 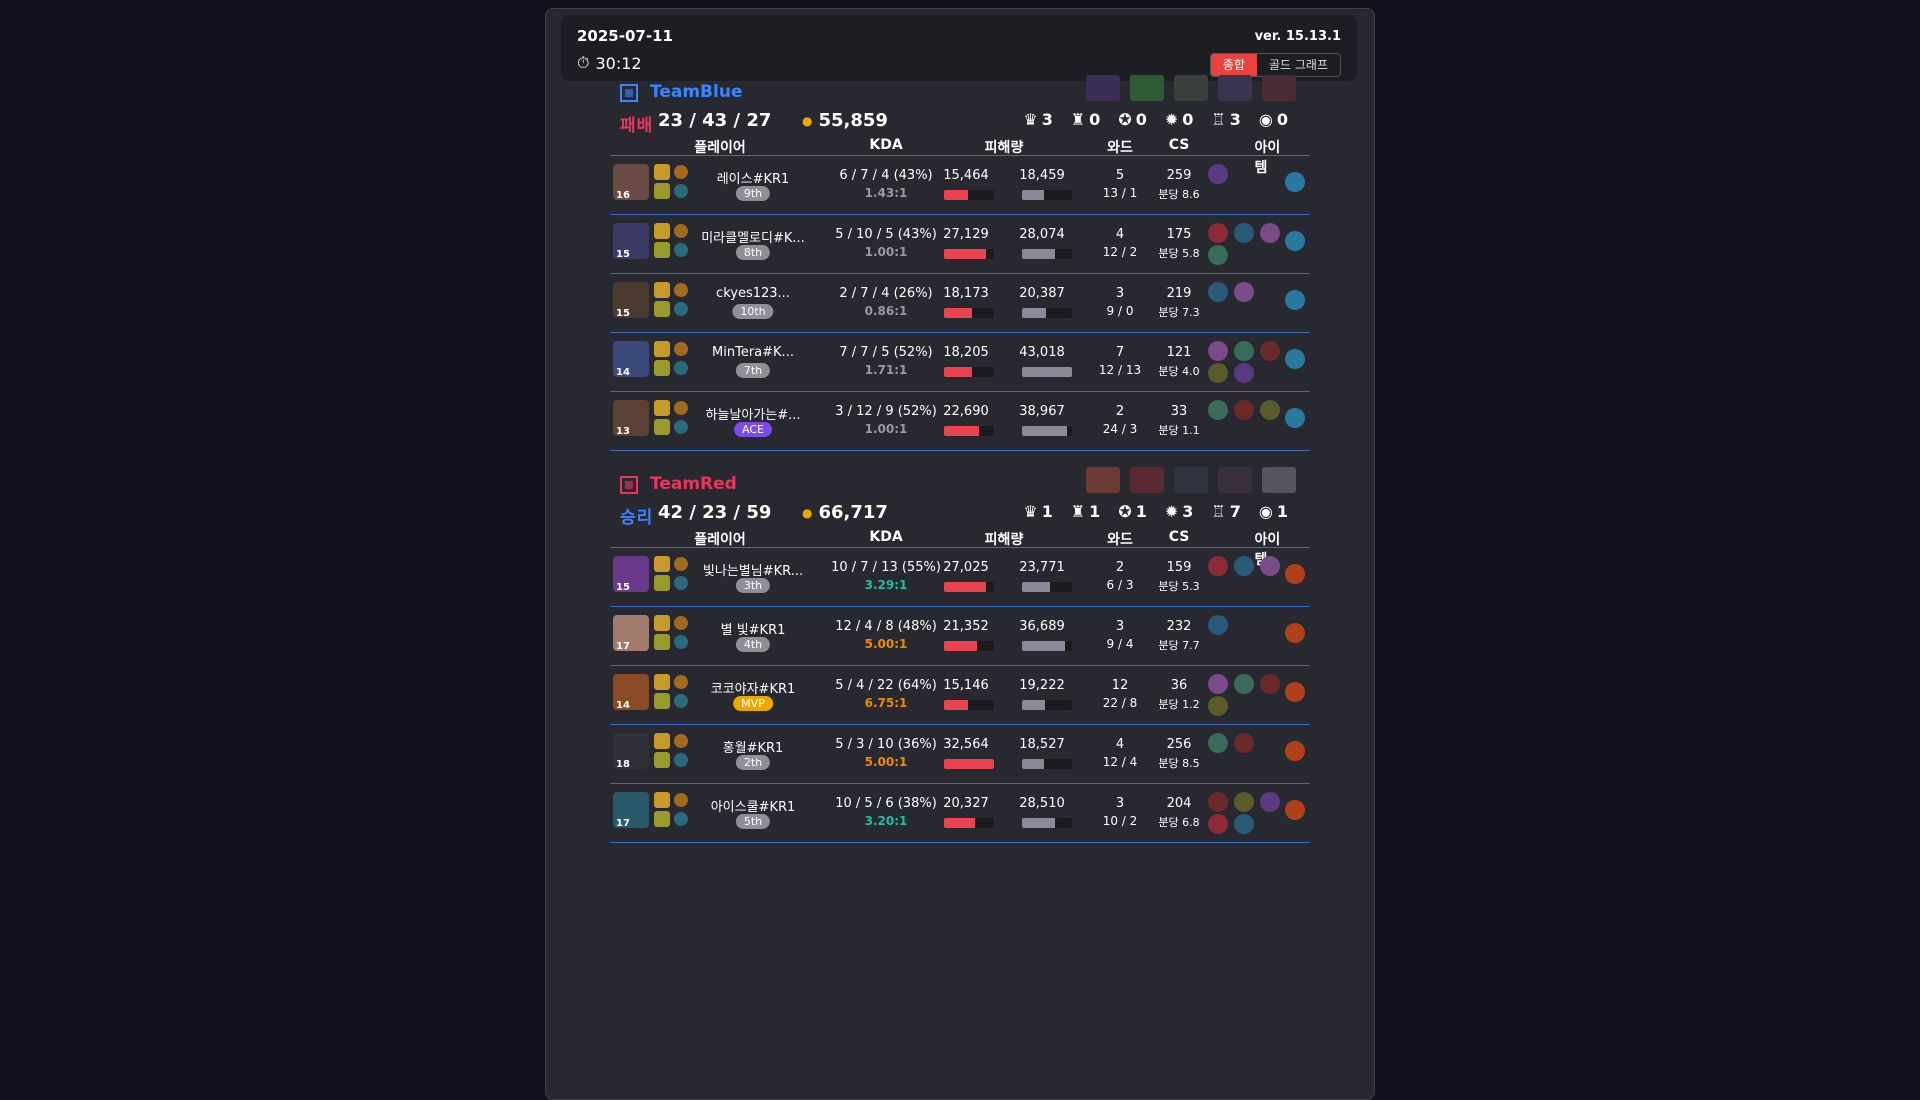 What do you see at coordinates (753, 177) in the screenshot?
I see `player-name: 레이스#KR1` at bounding box center [753, 177].